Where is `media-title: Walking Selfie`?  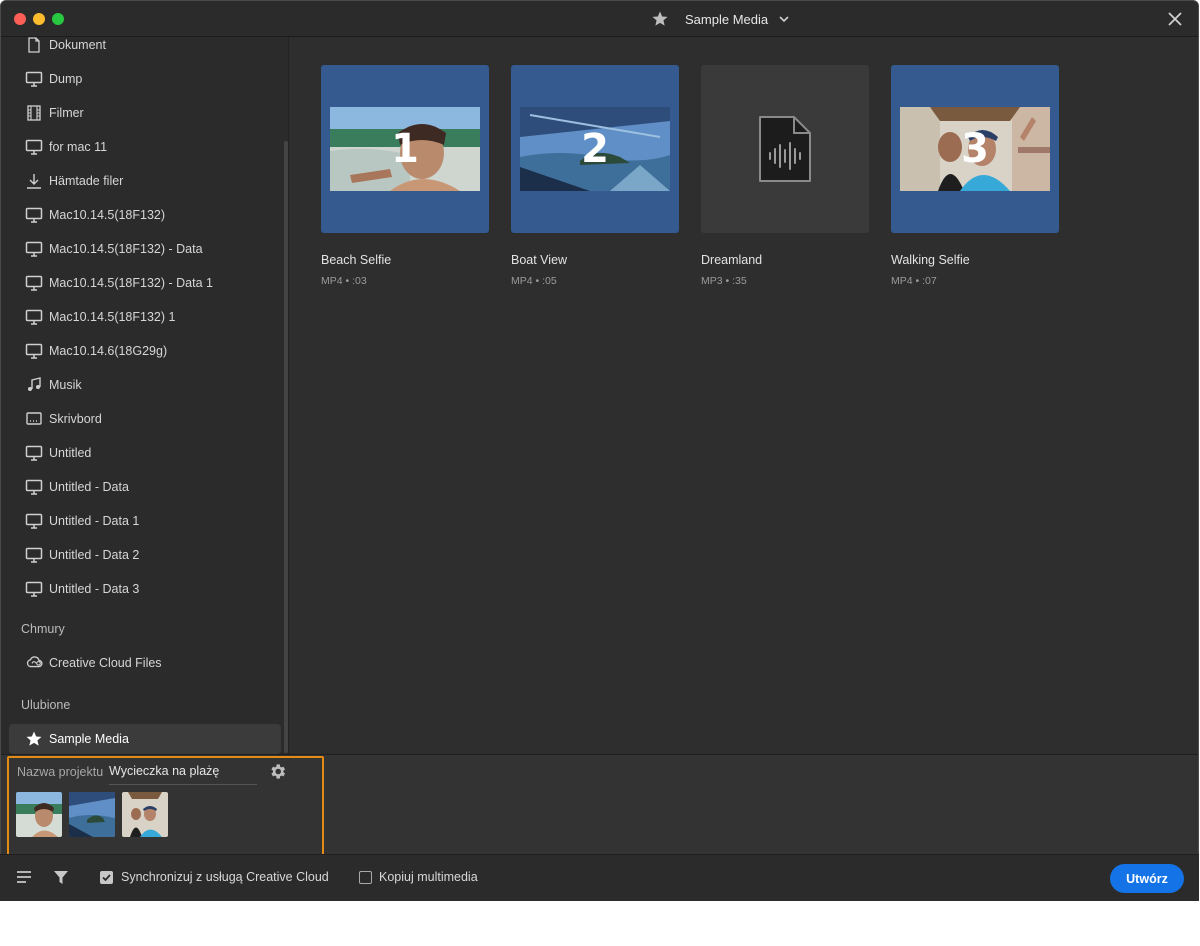
media-title: Walking Selfie is located at coordinates (930, 260).